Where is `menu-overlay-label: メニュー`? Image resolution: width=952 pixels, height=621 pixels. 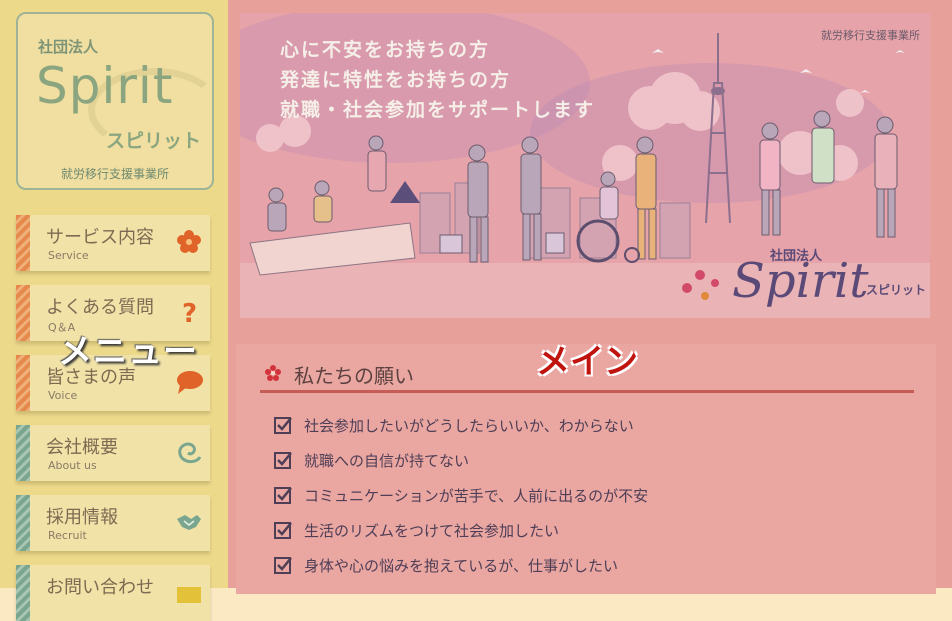
menu-overlay-label: メニュー is located at coordinates (128, 352).